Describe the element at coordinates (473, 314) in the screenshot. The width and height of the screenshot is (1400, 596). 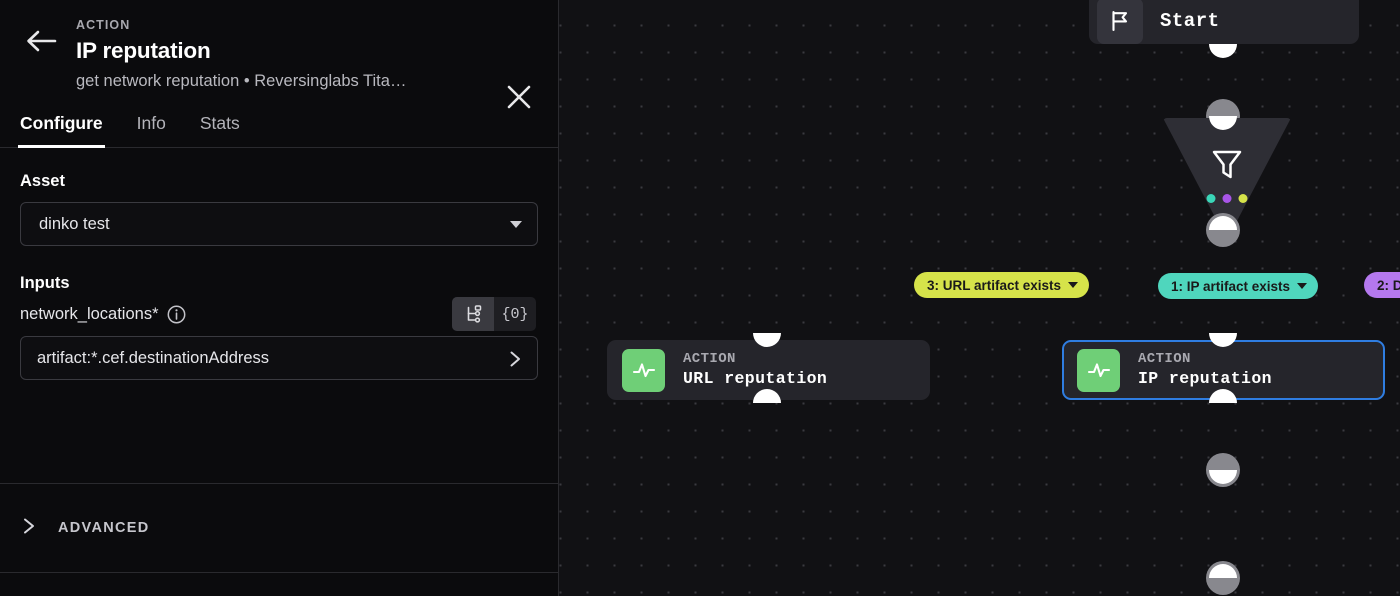
I see `branch-icon` at that location.